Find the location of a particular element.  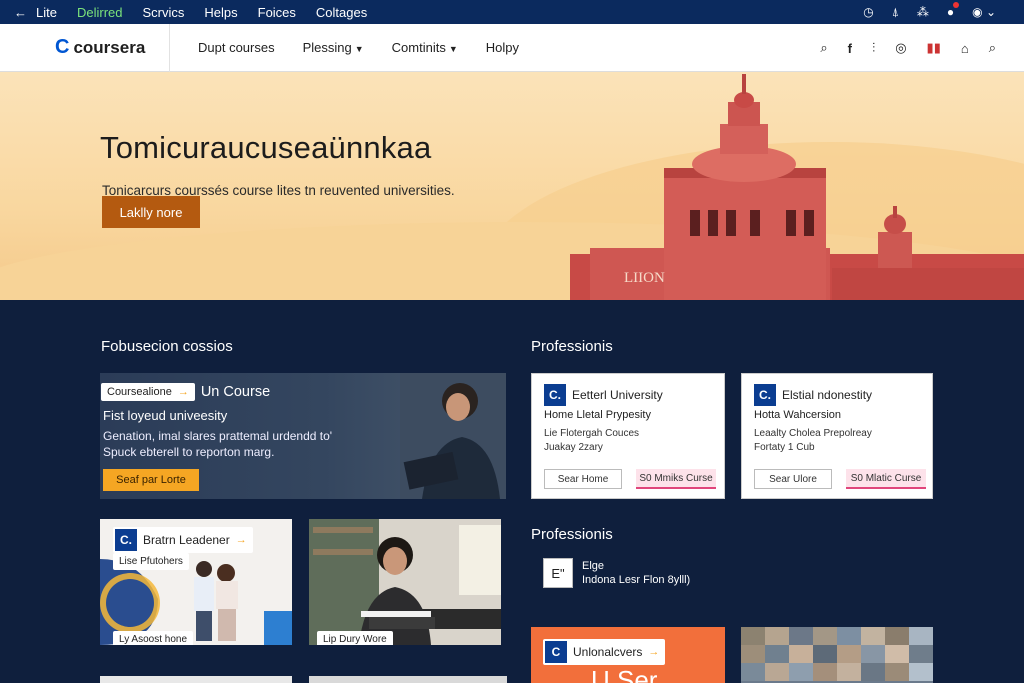

university-card-header: C. Elstial ndonestity is located at coordinates (813, 395).